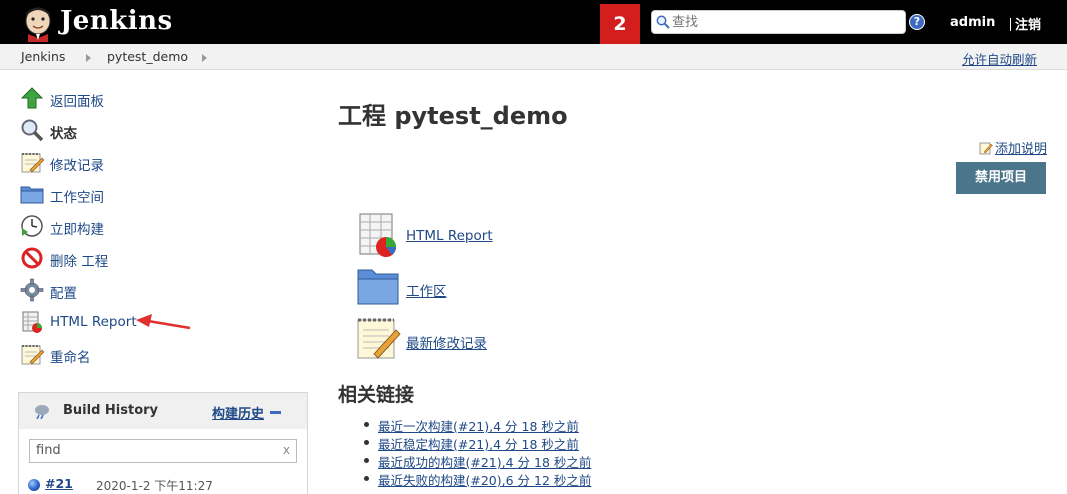 The image size is (1067, 494). Describe the element at coordinates (59, 483) in the screenshot. I see `build-number-link: #21` at that location.